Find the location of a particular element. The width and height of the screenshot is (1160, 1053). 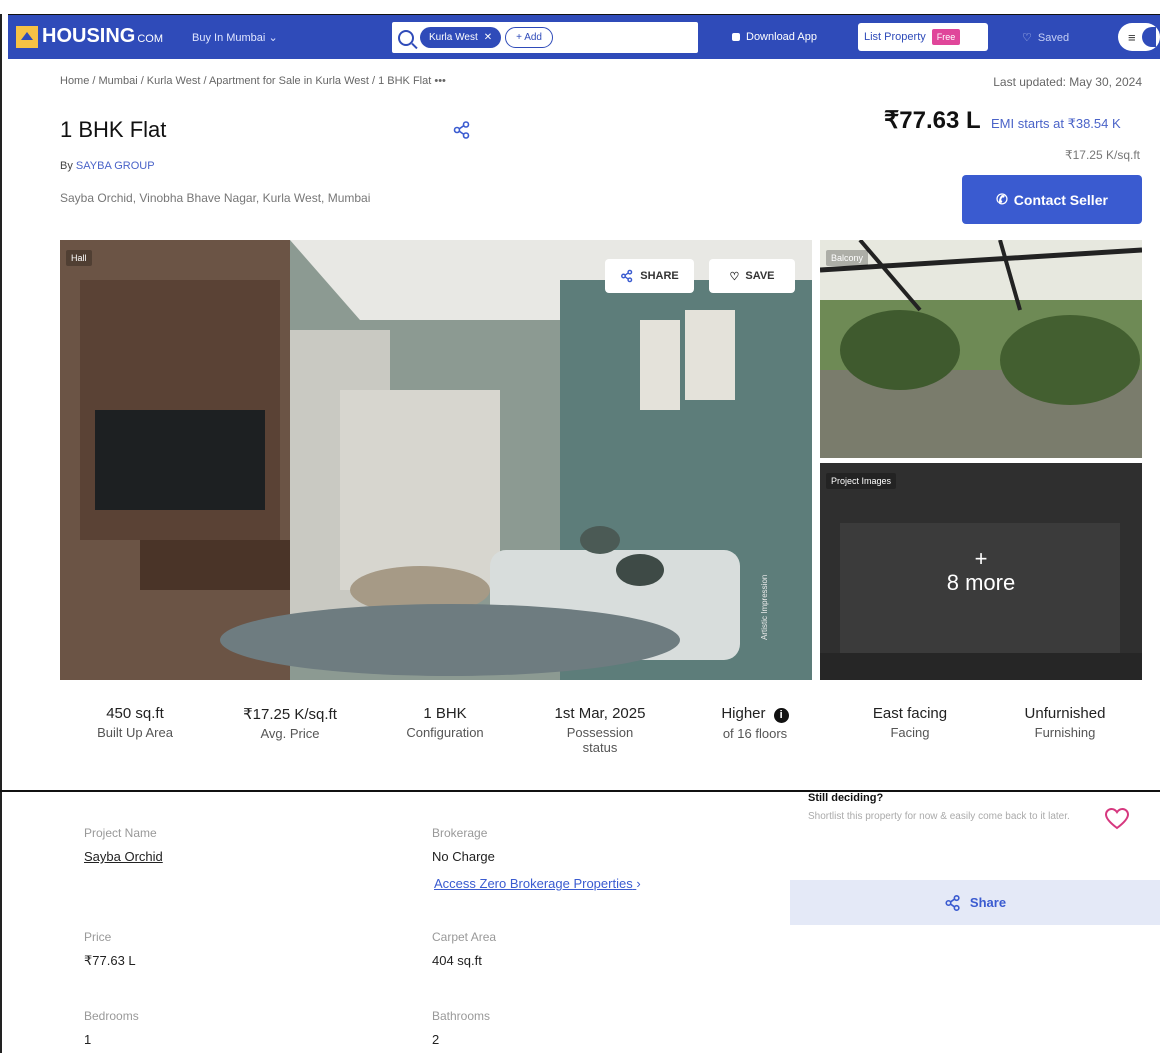

stat-label: Possession status is located at coordinates (600, 740).